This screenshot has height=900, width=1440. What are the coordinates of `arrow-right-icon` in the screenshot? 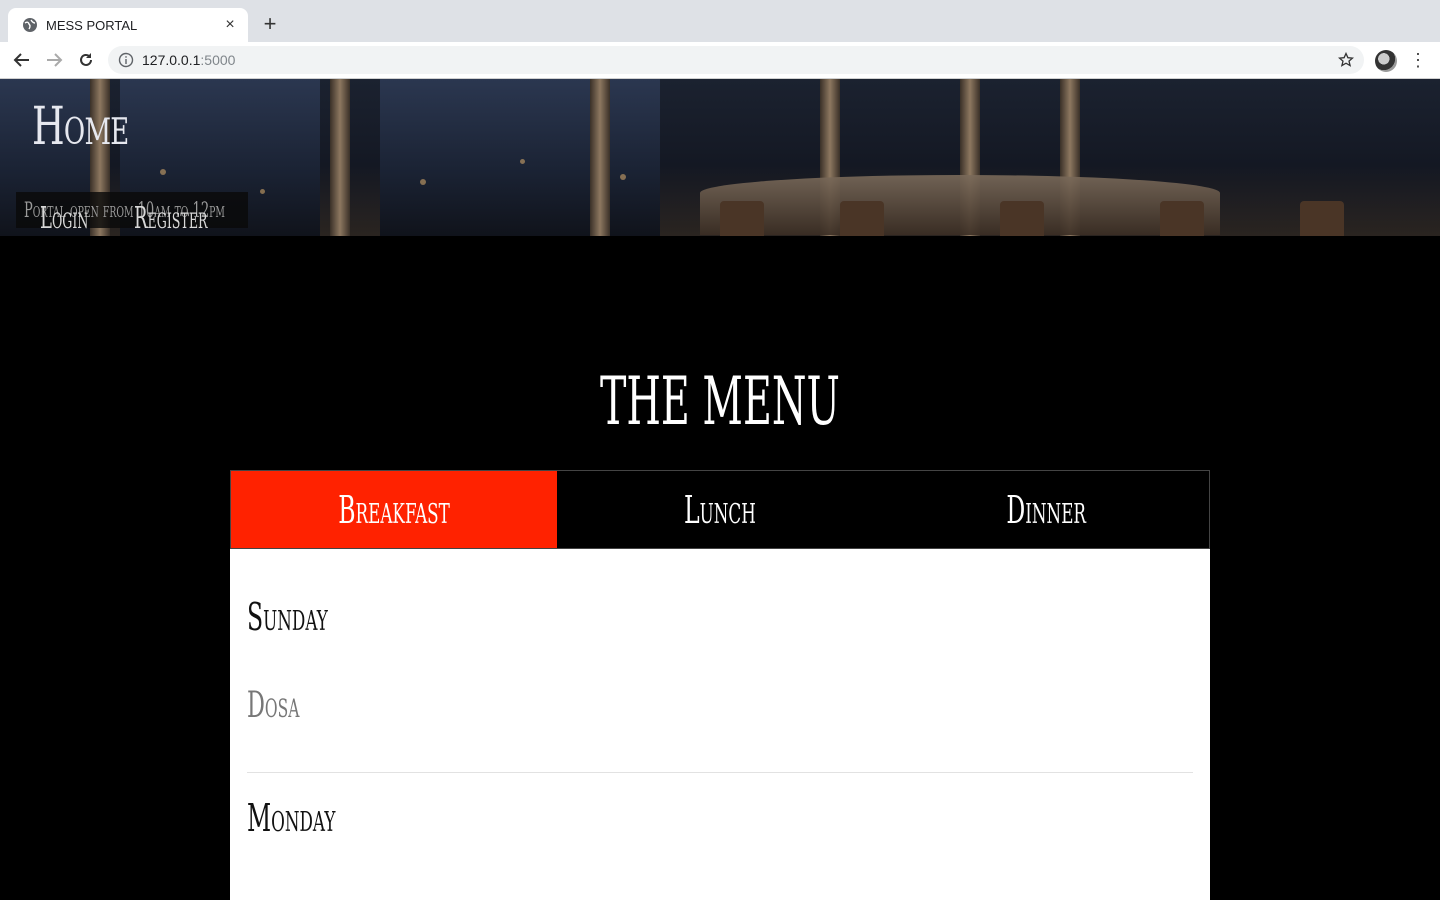 It's located at (55, 60).